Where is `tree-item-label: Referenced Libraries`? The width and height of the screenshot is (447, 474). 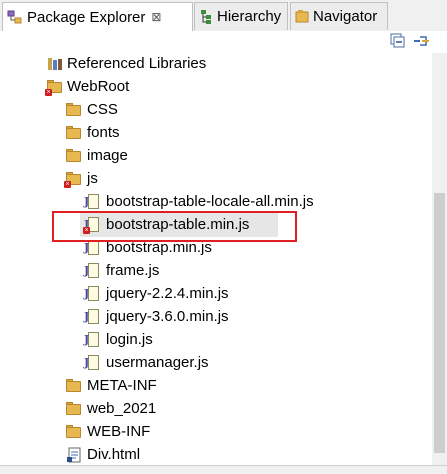 tree-item-label: Referenced Libraries is located at coordinates (137, 63).